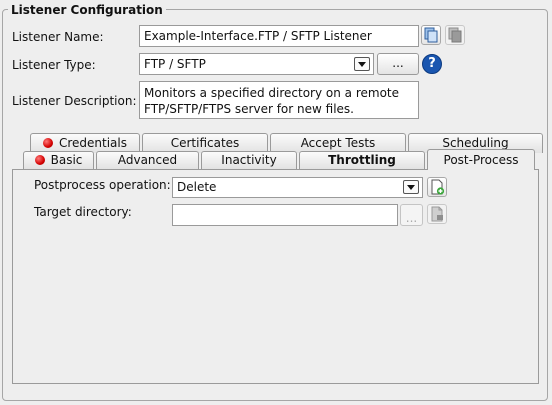 This screenshot has width=552, height=405. What do you see at coordinates (102, 185) in the screenshot?
I see `postprocess-operation-label: Postprocess operation:` at bounding box center [102, 185].